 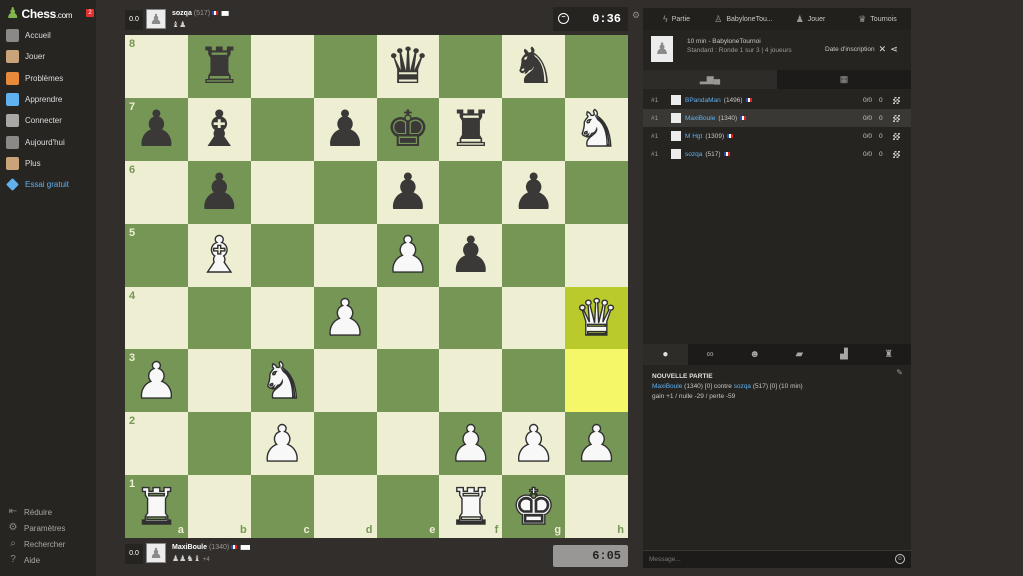 I want to click on square-d8, so click(x=345, y=66).